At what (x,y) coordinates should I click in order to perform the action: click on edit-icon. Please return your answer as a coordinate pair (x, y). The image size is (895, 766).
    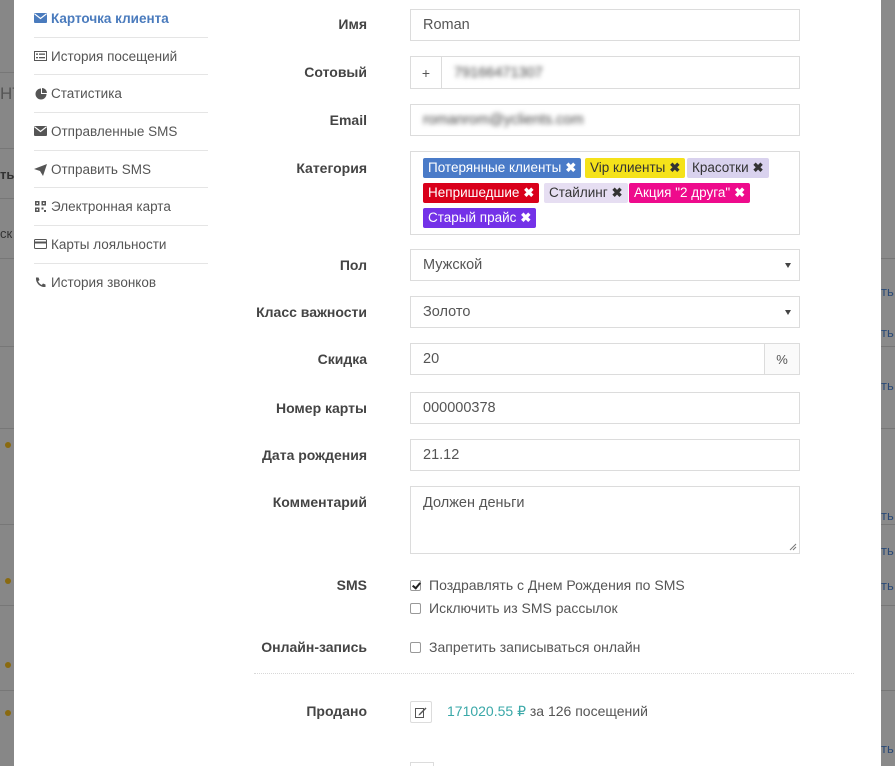
    Looking at the image, I should click on (421, 712).